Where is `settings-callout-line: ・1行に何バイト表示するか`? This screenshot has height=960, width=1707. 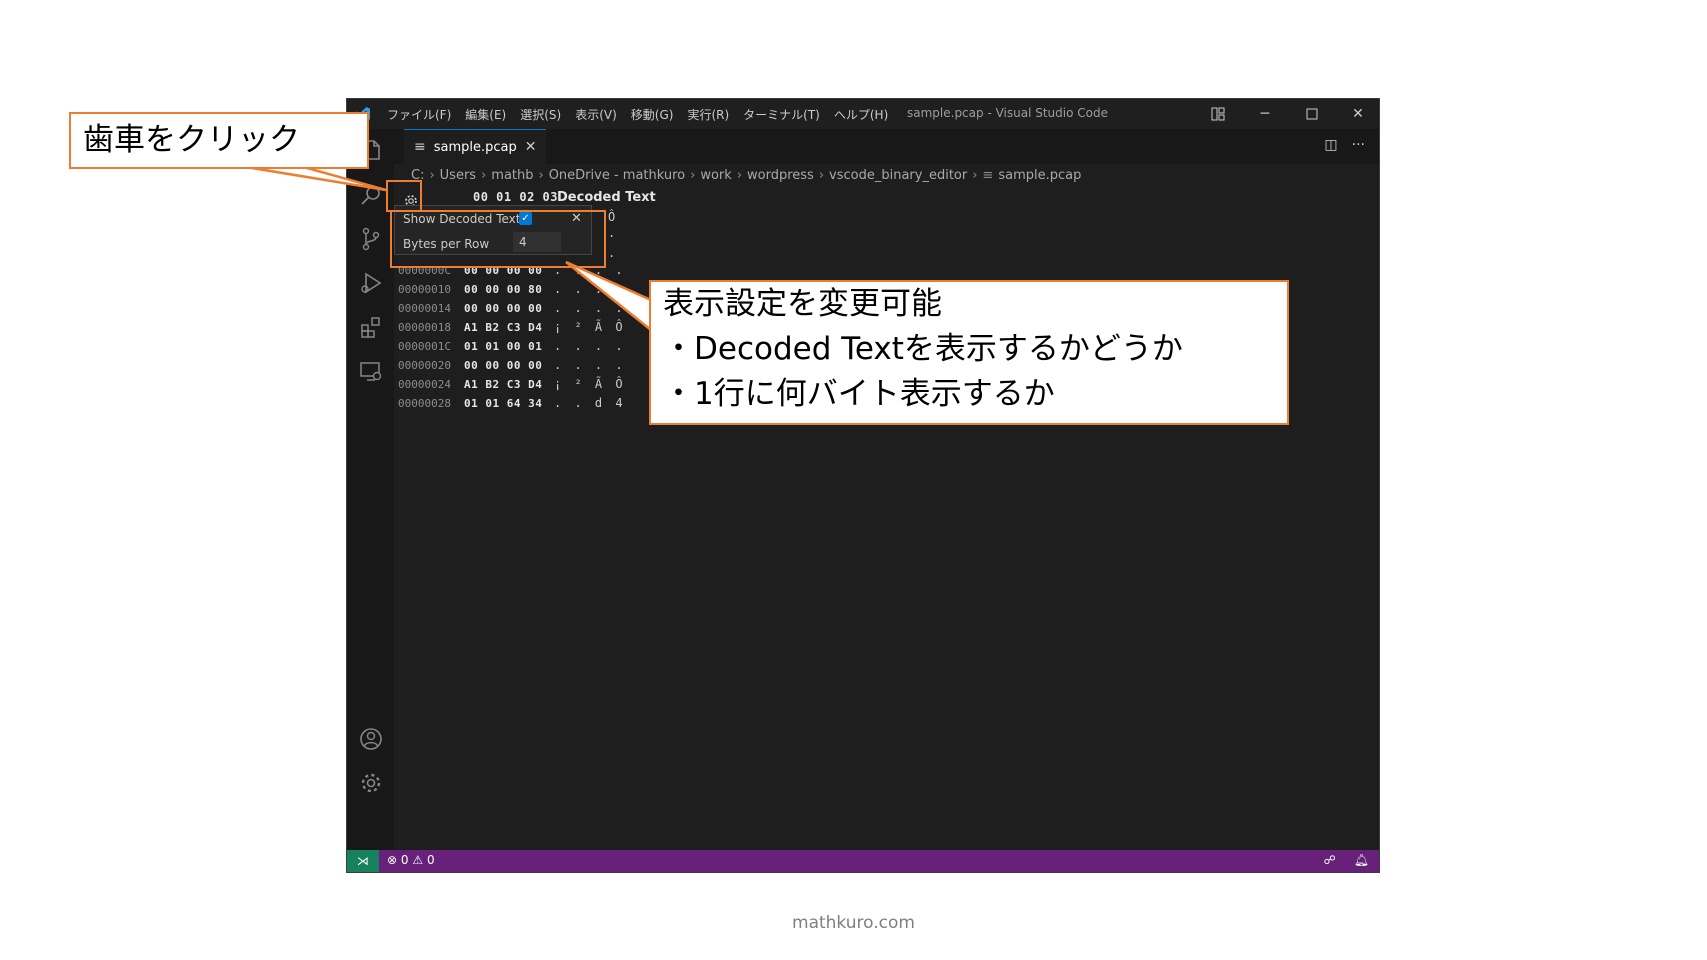
settings-callout-line: ・1行に何バイト表示するか is located at coordinates (859, 394).